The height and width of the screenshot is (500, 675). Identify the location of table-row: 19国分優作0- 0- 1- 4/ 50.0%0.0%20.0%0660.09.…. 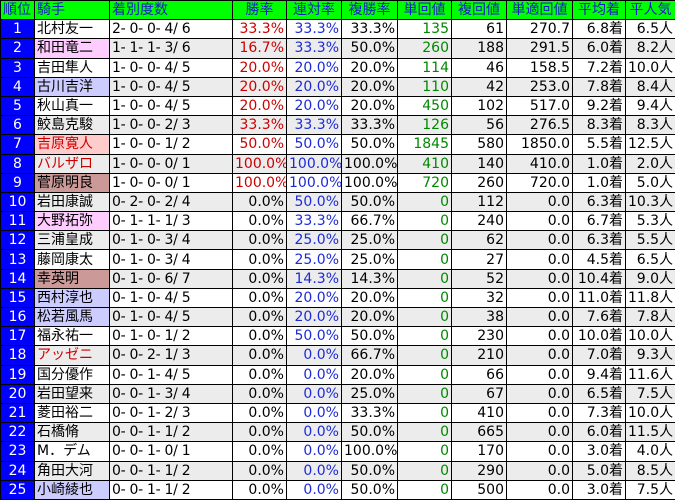
(338, 374).